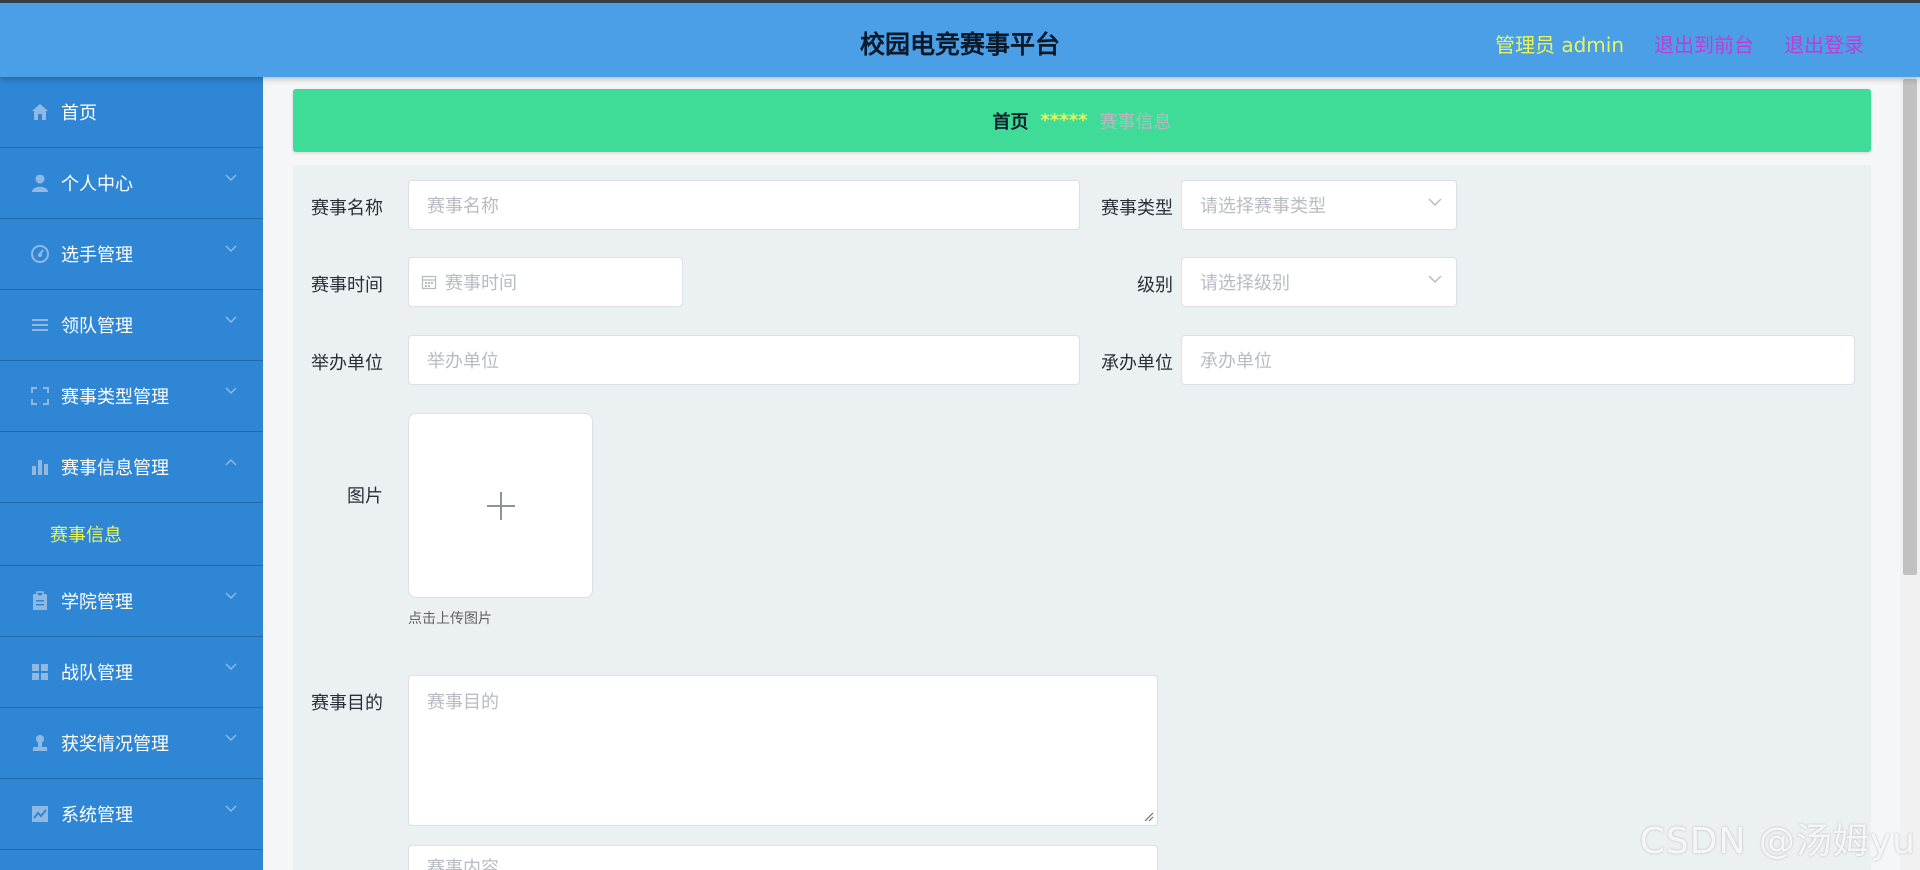 Image resolution: width=1920 pixels, height=870 pixels. What do you see at coordinates (231, 462) in the screenshot?
I see `chevron-up-icon` at bounding box center [231, 462].